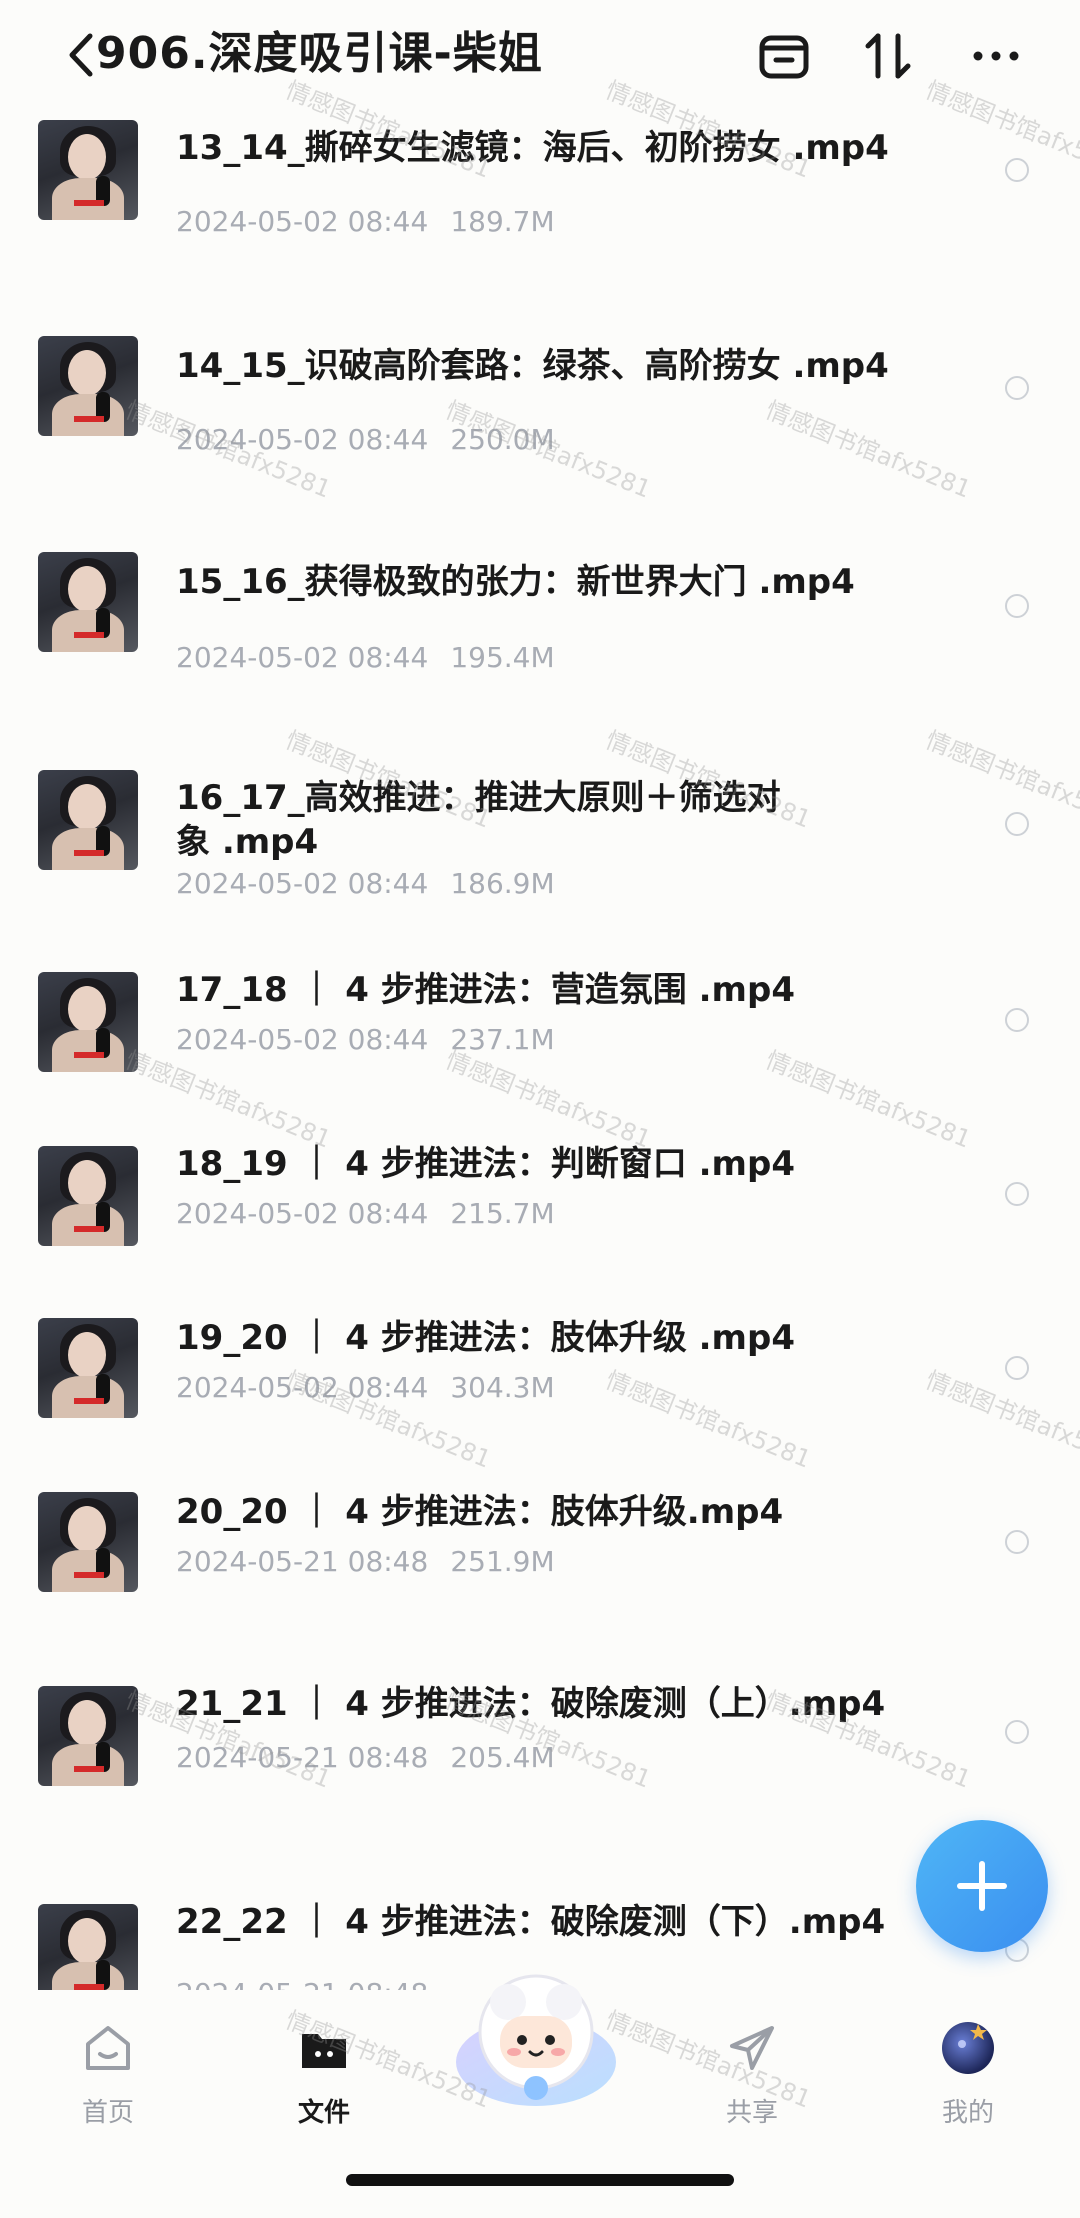 The height and width of the screenshot is (2218, 1080). I want to click on file-name: 13_14_撕碎女生滤镜：海后、初阶捞女 .mp4, so click(532, 148).